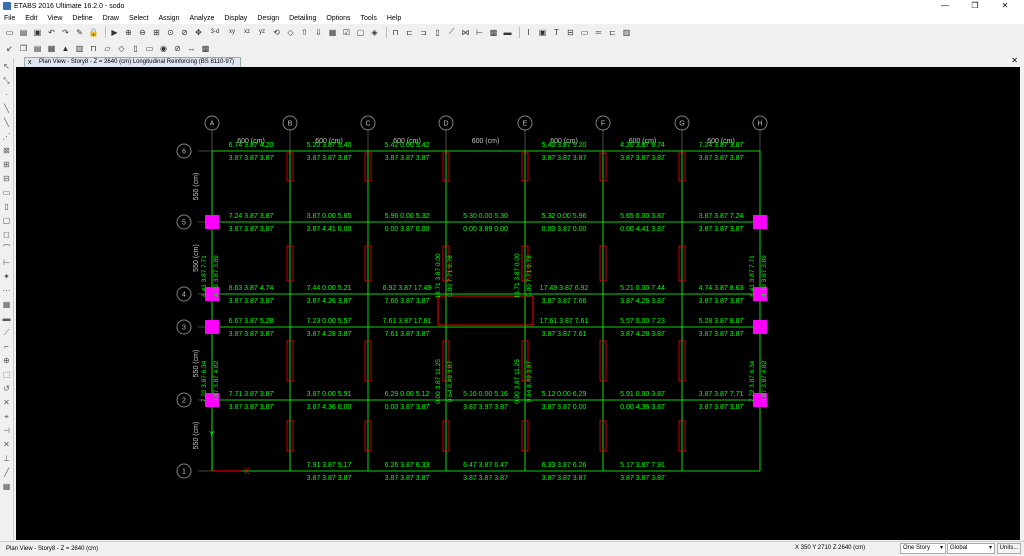 This screenshot has height=556, width=1024. I want to click on snap-icon: ↙, so click(9, 48).